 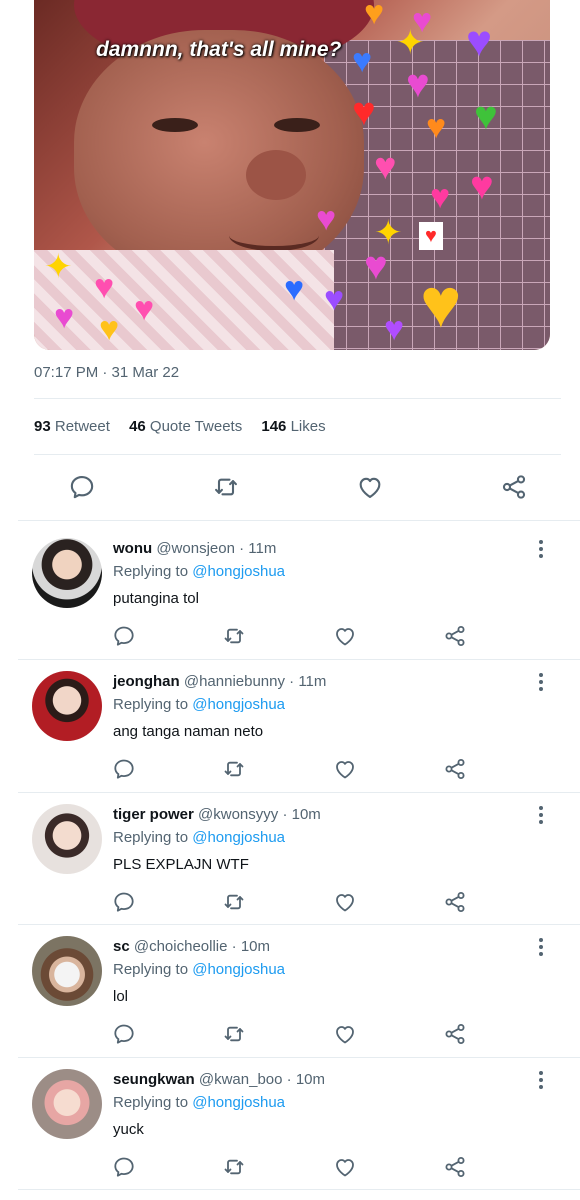 I want to click on reply-header: wonu @wonsjeon · 11m, so click(x=194, y=548).